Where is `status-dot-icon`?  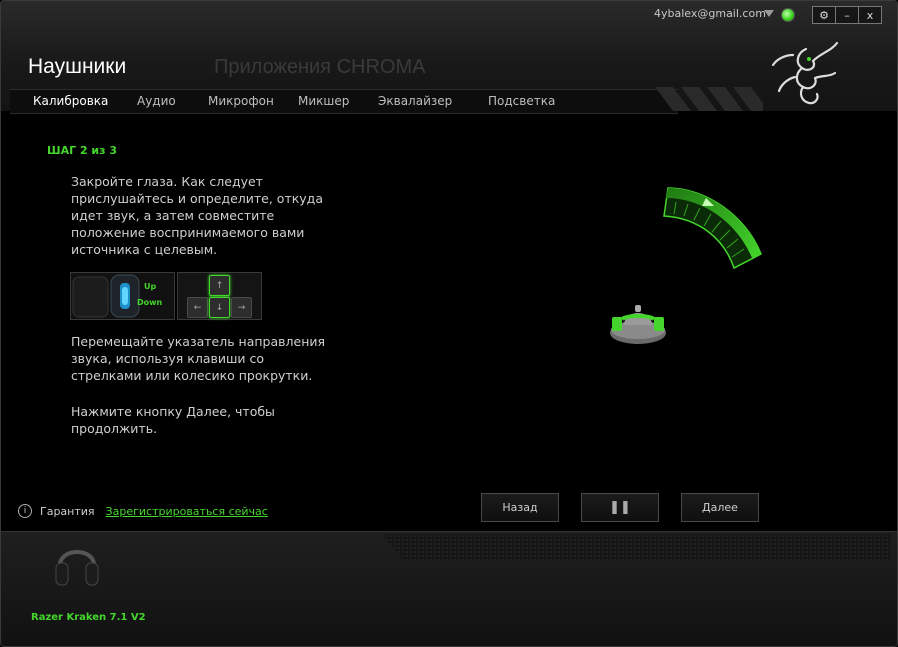 status-dot-icon is located at coordinates (788, 15).